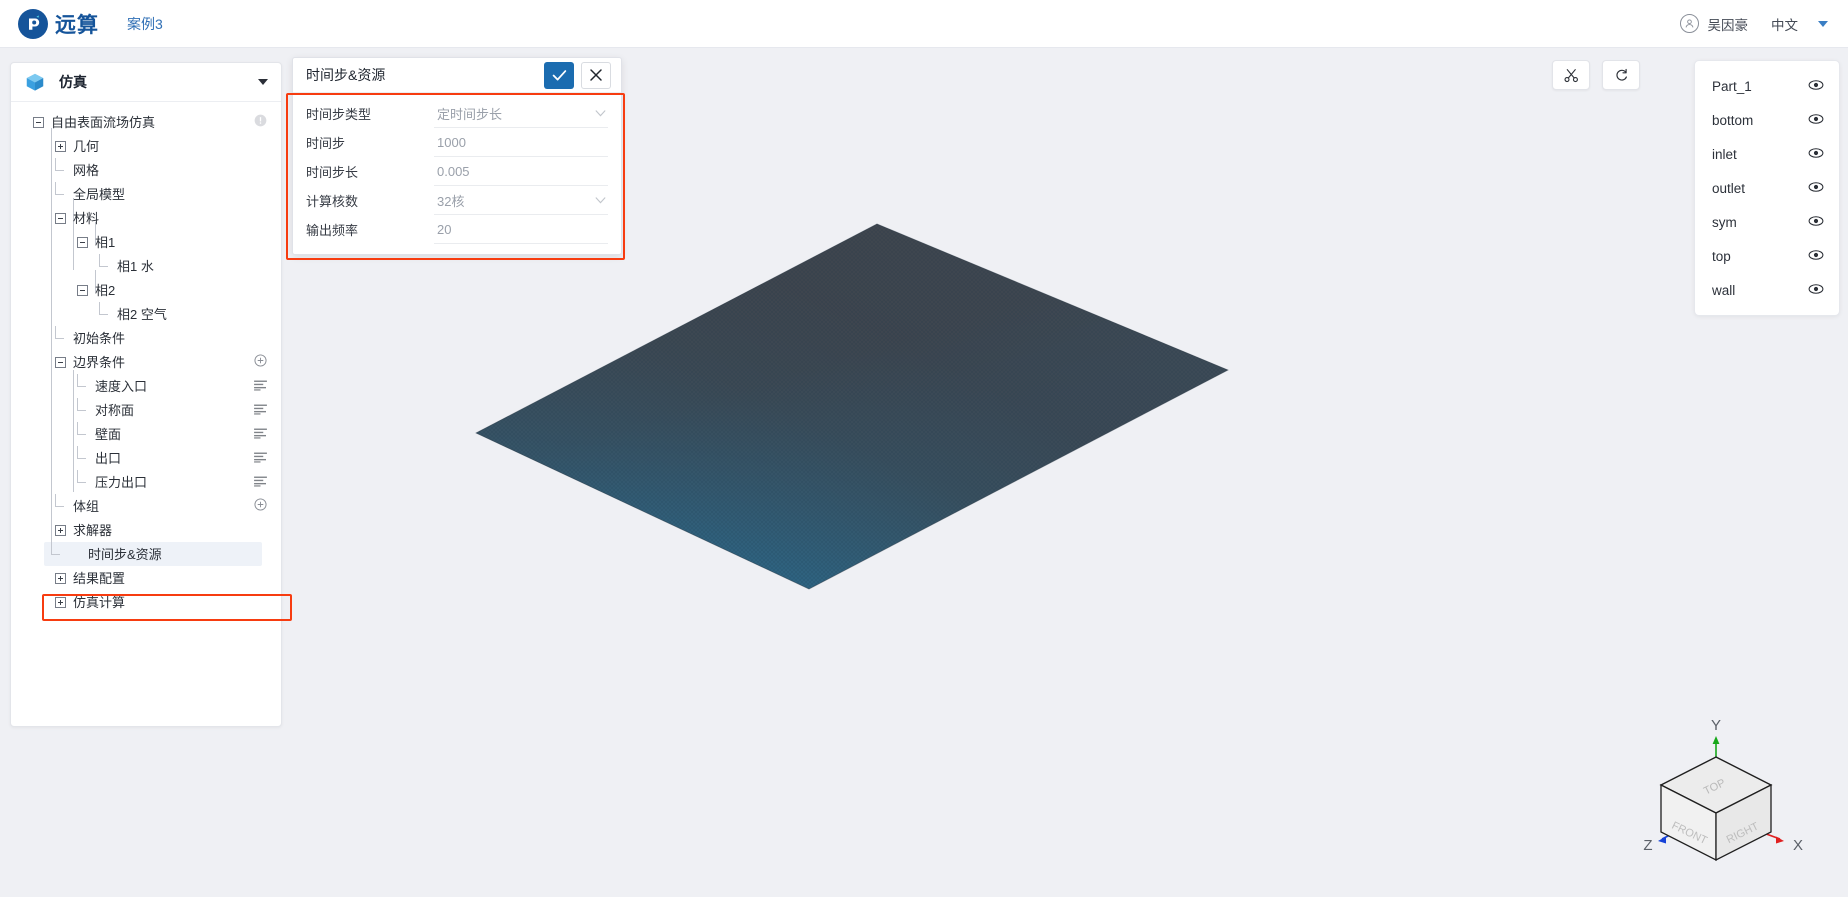  Describe the element at coordinates (146, 530) in the screenshot. I see `tree-item-solver: 求解器` at that location.